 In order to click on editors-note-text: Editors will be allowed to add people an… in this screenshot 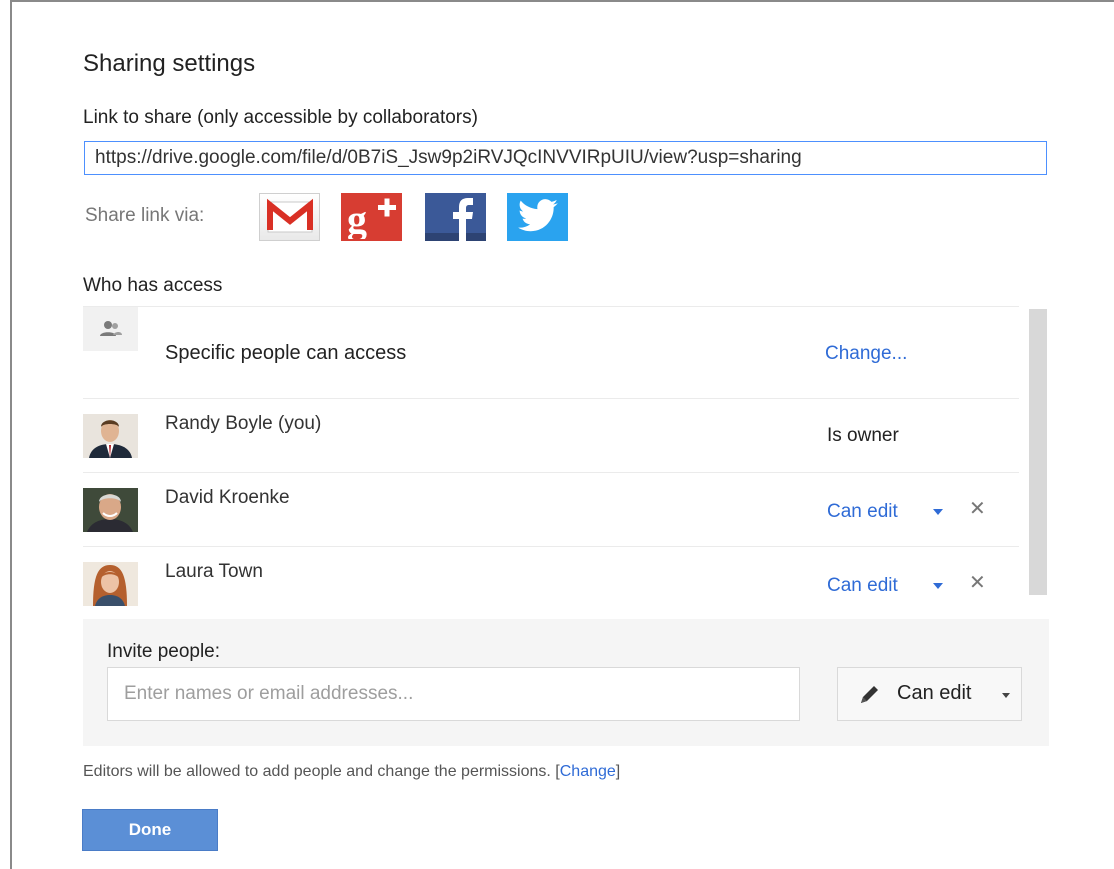, I will do `click(317, 771)`.